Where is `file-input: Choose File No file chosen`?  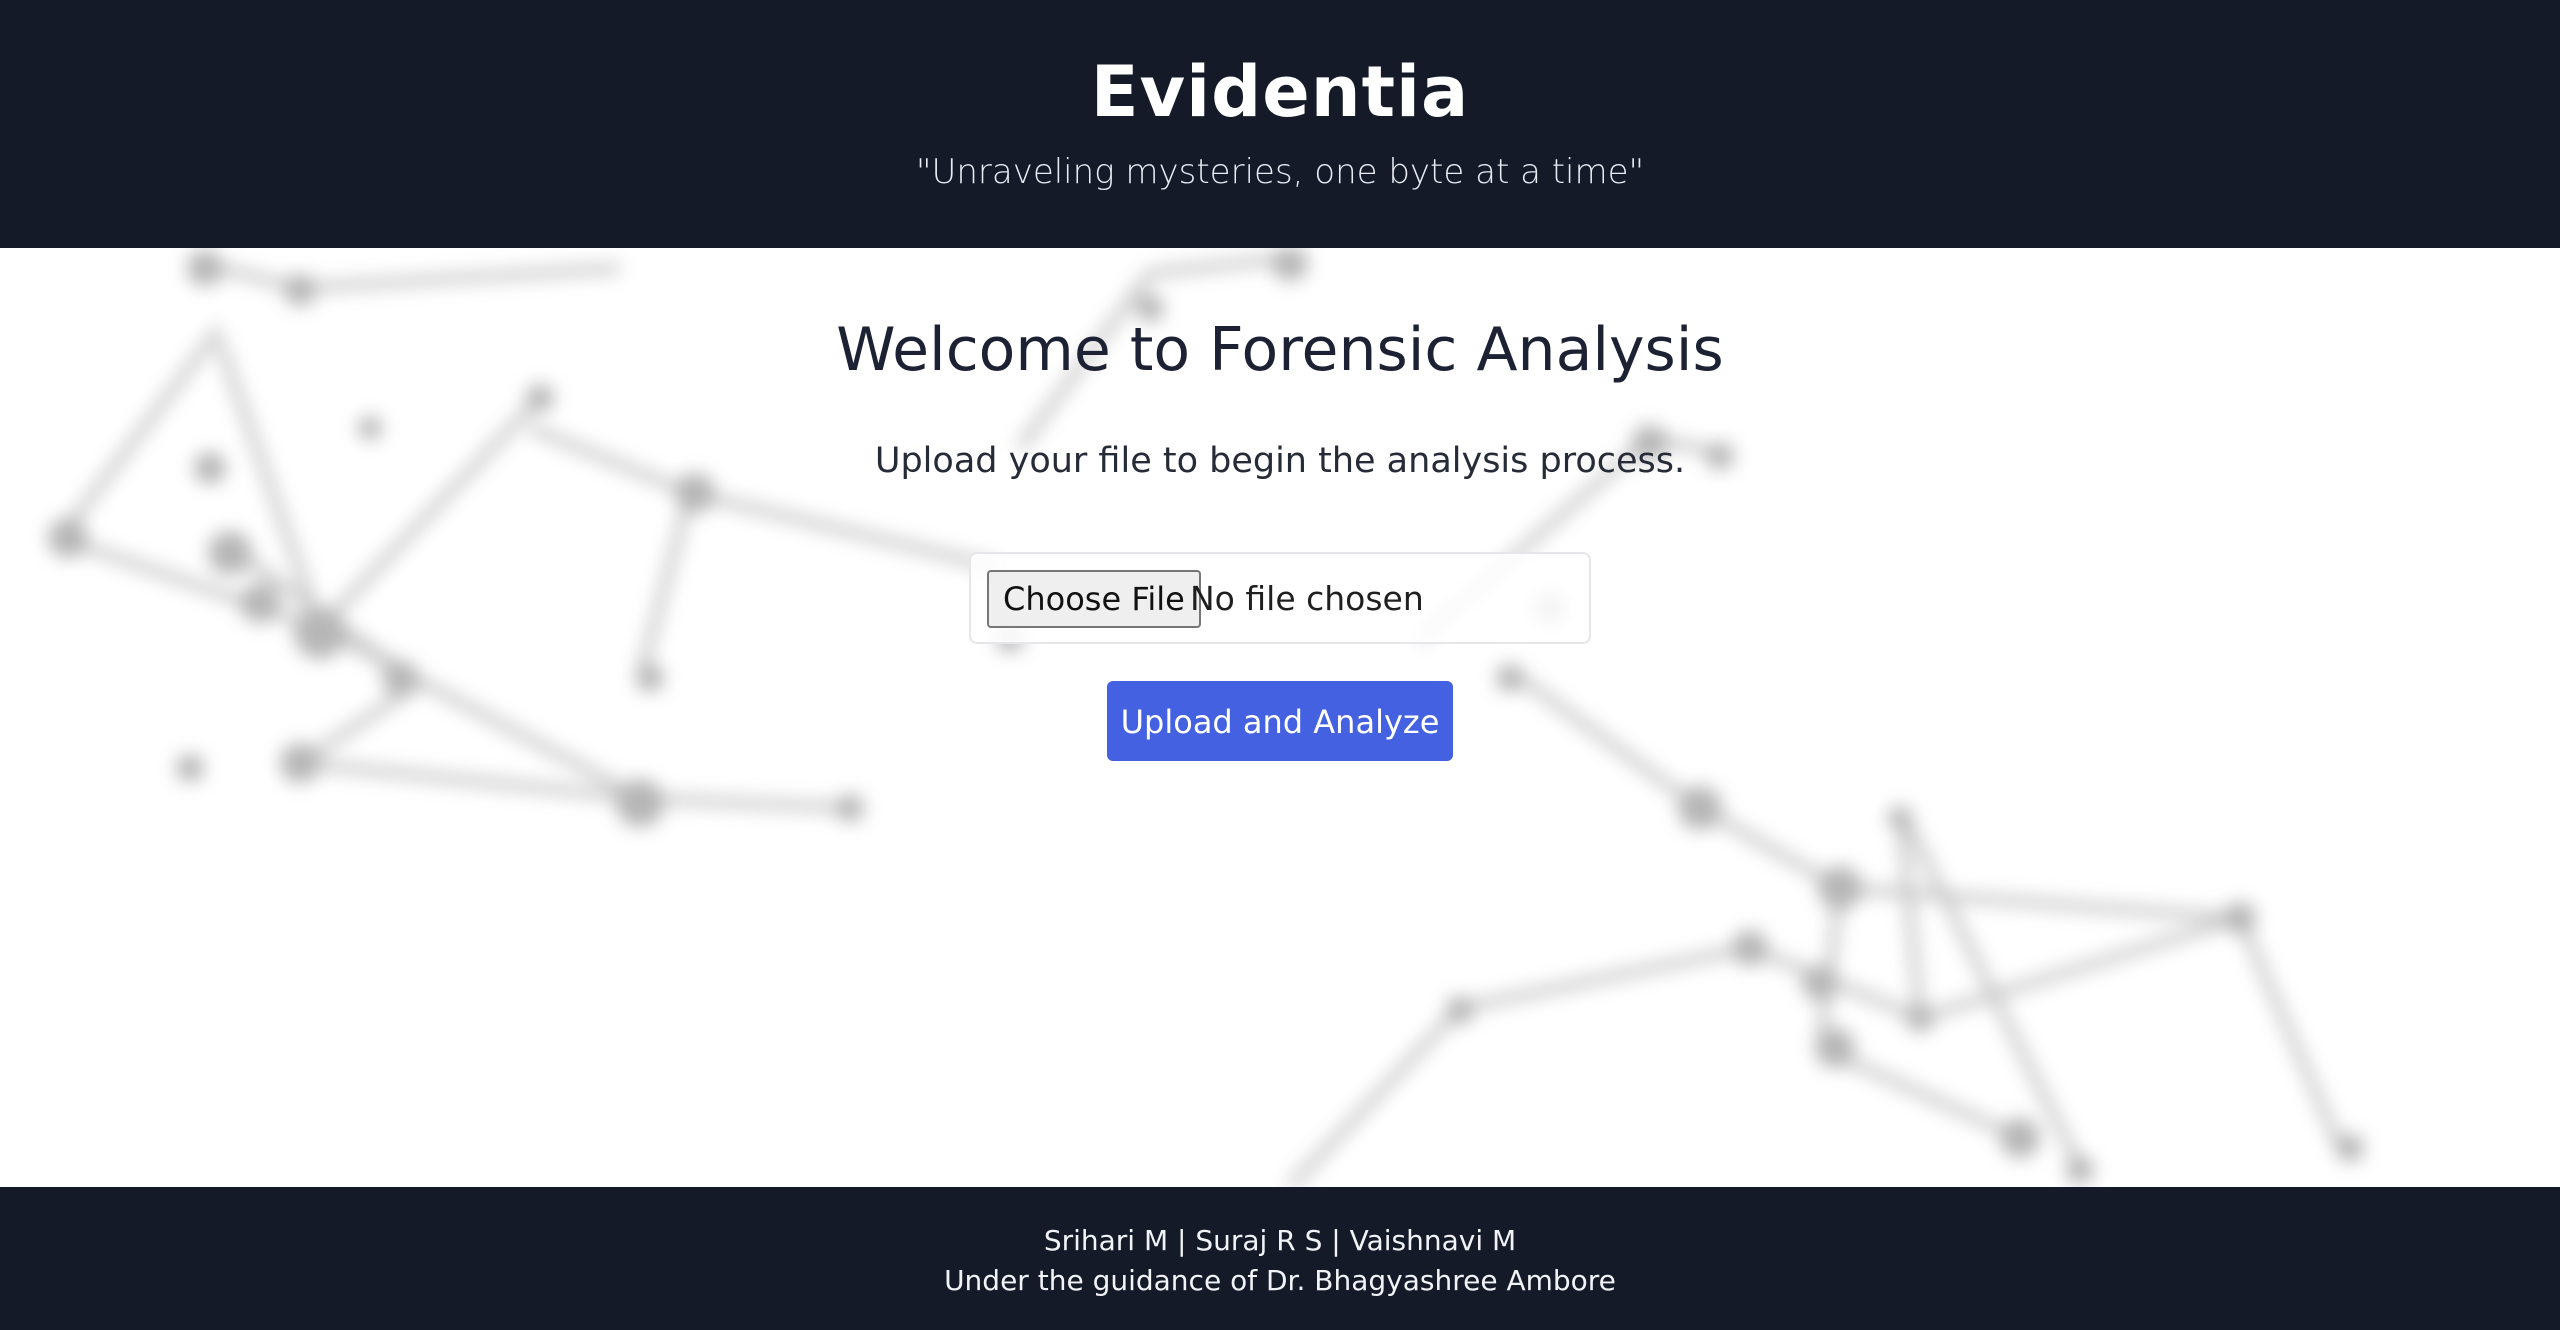 file-input: Choose File No file chosen is located at coordinates (1280, 598).